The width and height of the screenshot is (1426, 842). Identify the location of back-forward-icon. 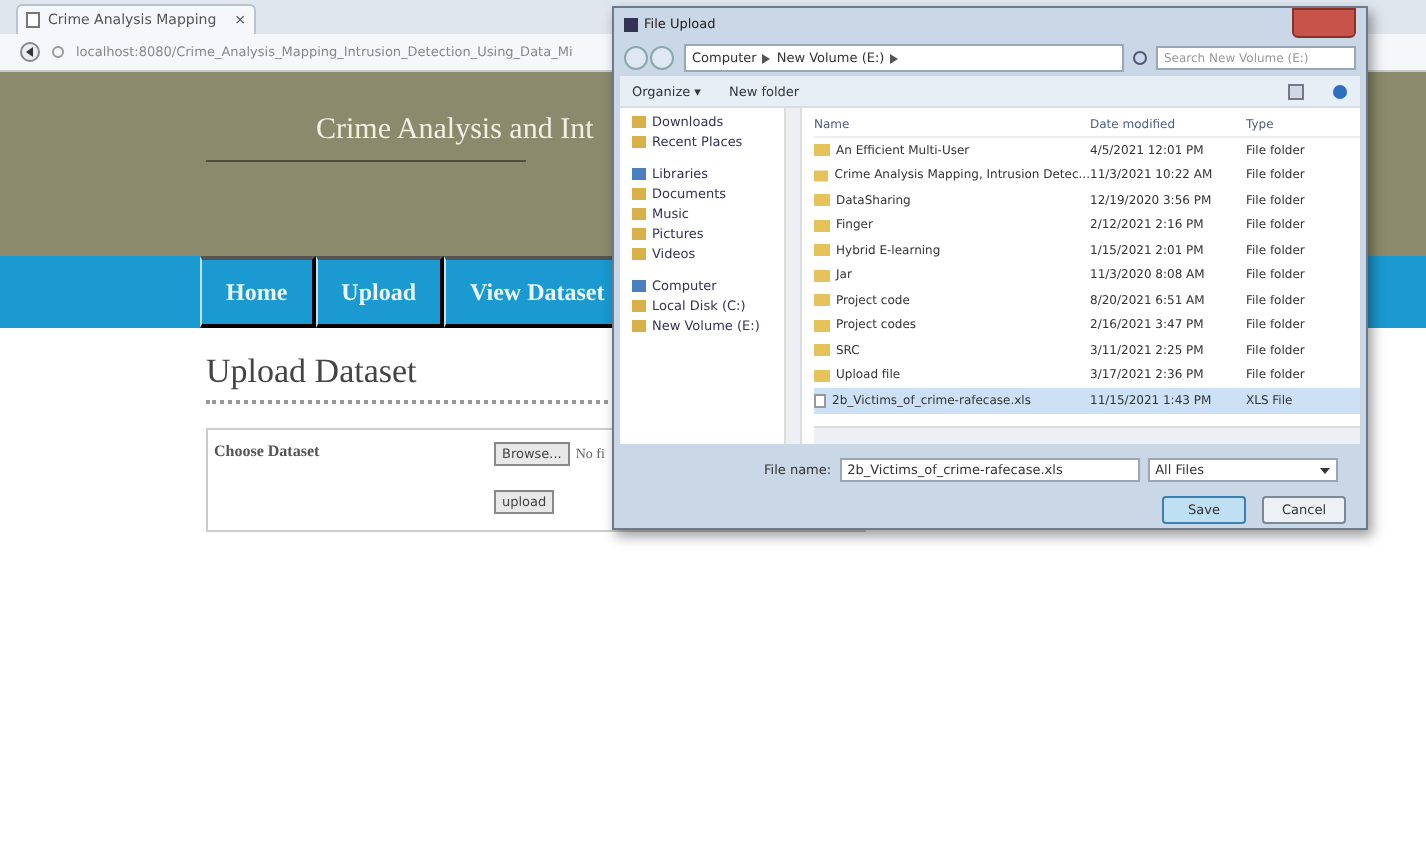
(650, 58).